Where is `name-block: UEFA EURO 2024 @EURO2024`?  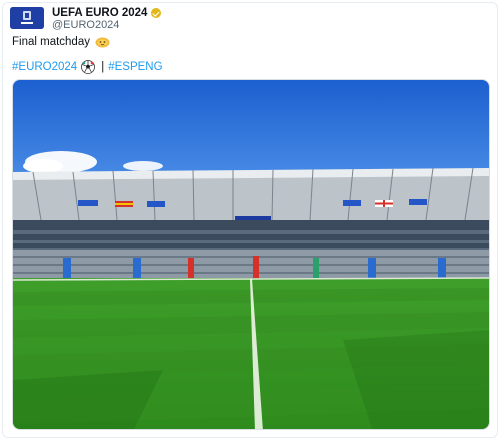
name-block: UEFA EURO 2024 @EURO2024 is located at coordinates (107, 19).